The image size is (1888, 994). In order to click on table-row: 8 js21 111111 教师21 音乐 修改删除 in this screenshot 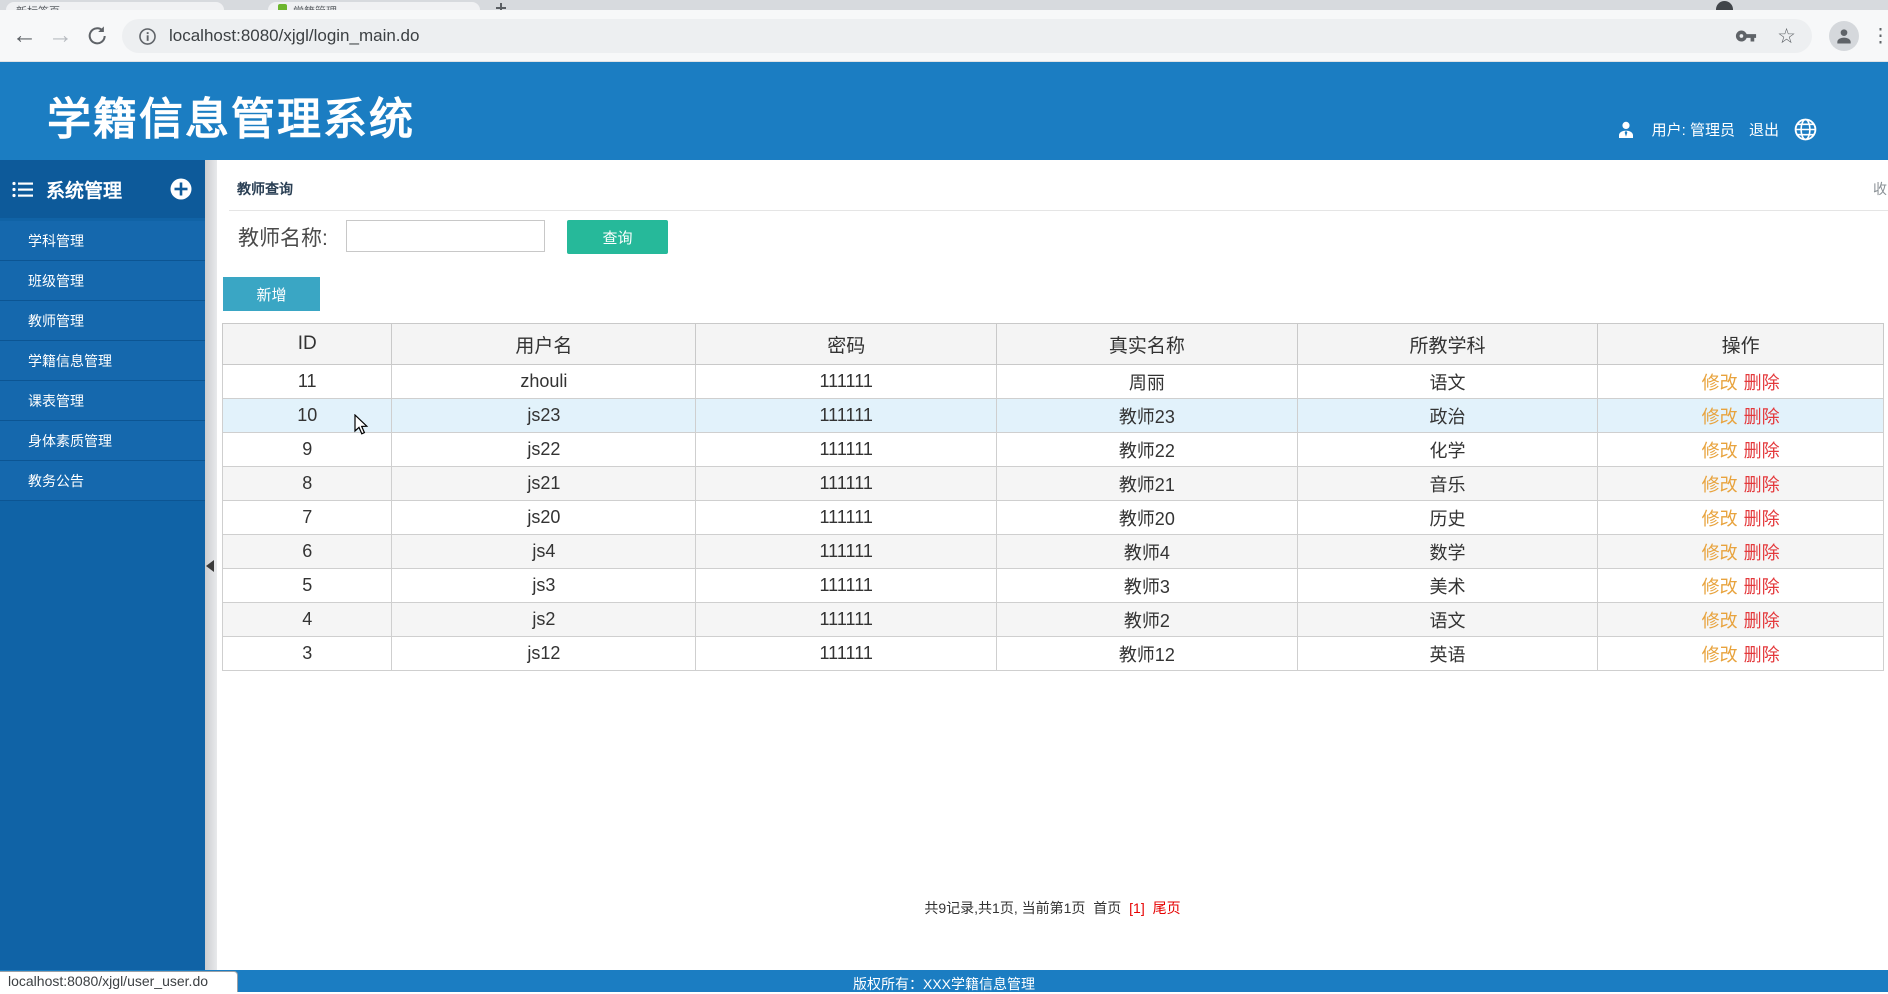, I will do `click(1053, 484)`.